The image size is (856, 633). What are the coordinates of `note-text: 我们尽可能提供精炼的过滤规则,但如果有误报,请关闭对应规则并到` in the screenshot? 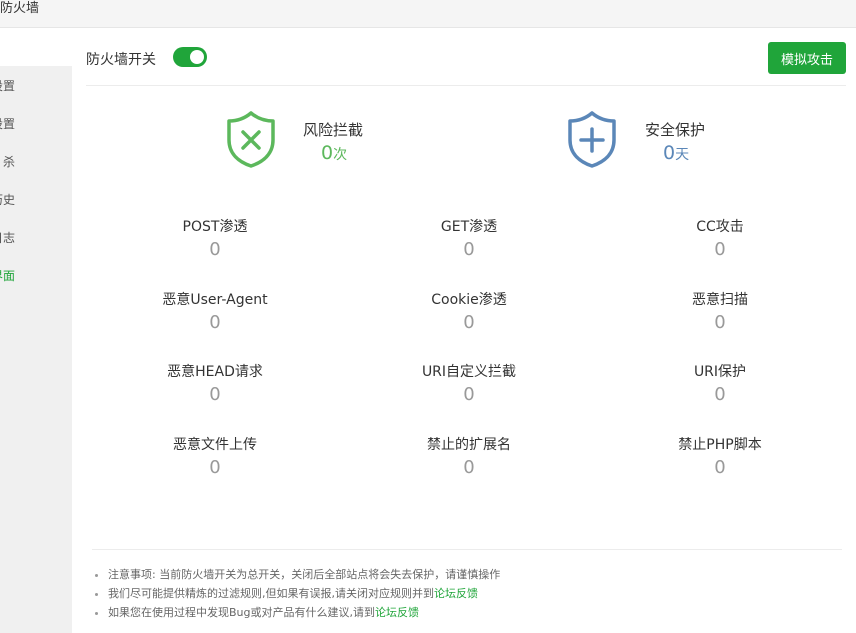 It's located at (271, 593).